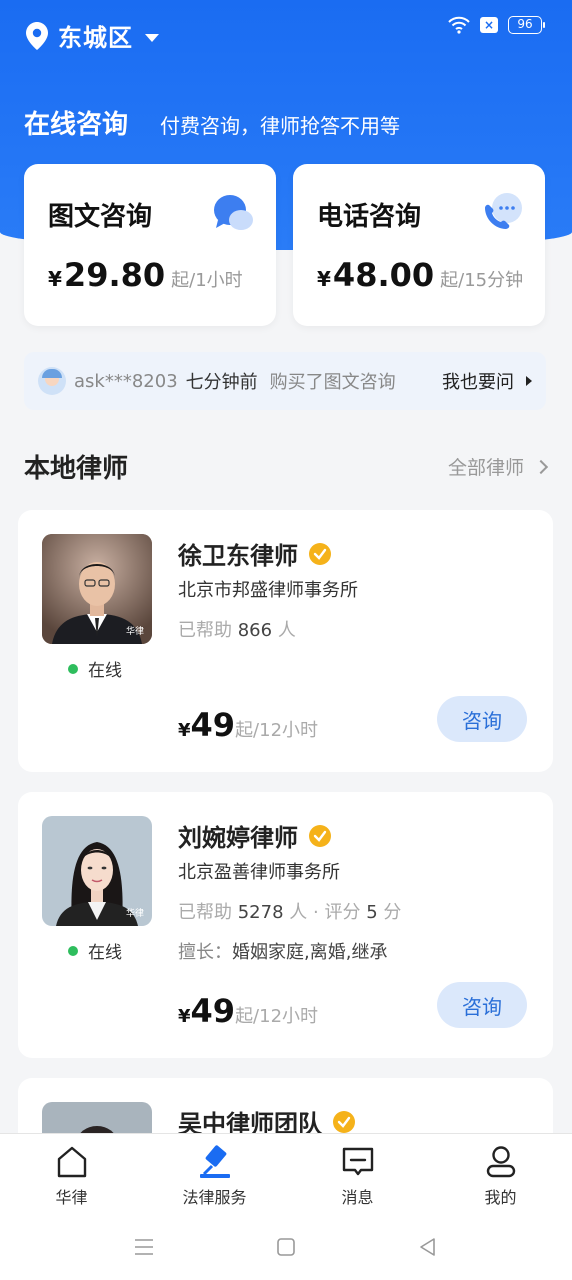 The width and height of the screenshot is (572, 1280). What do you see at coordinates (392, 912) in the screenshot?
I see `rating-unit: 分` at bounding box center [392, 912].